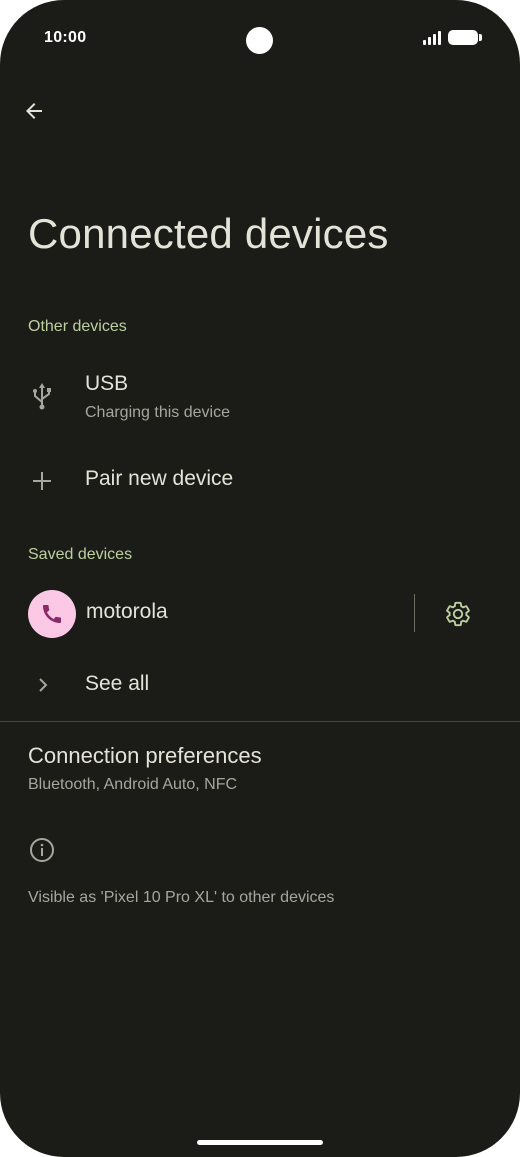  I want to click on section-divider, so click(260, 721).